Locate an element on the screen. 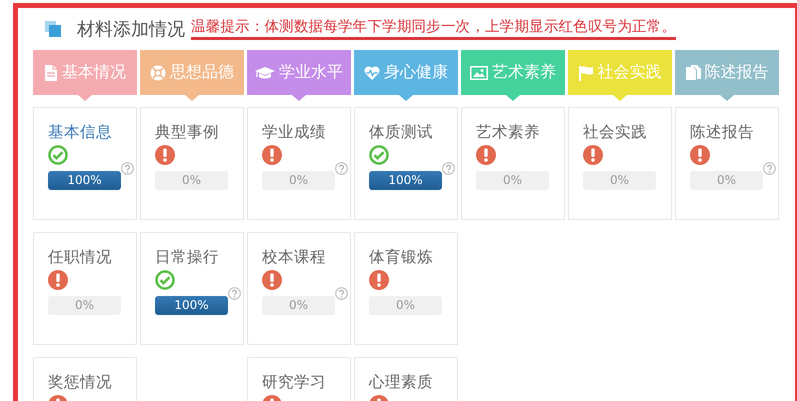 This screenshot has width=797, height=401. item-card: 日常操行 100% is located at coordinates (192, 288).